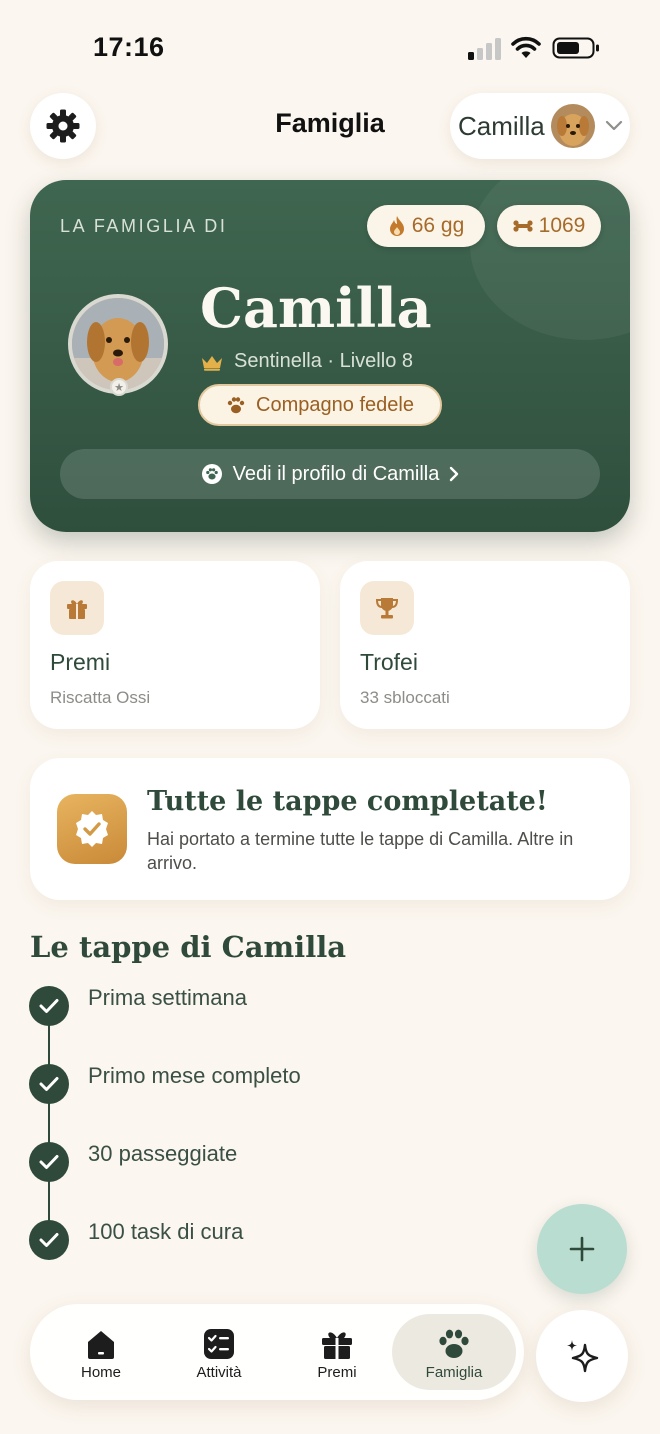 This screenshot has height=1434, width=660. What do you see at coordinates (194, 1075) in the screenshot?
I see `milestone-label: Primo mese completo` at bounding box center [194, 1075].